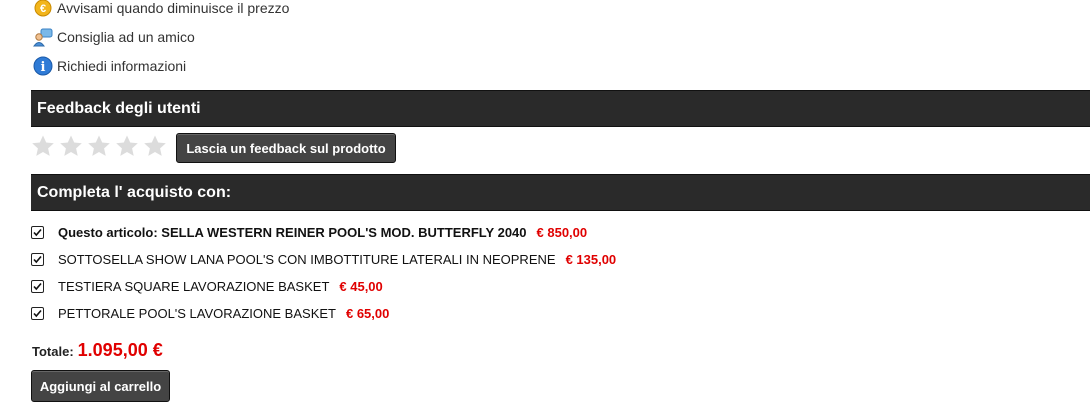 This screenshot has width=1090, height=406. Describe the element at coordinates (173, 8) in the screenshot. I see `price-alert-label: Avvisami quando diminuisce il prezzo` at that location.